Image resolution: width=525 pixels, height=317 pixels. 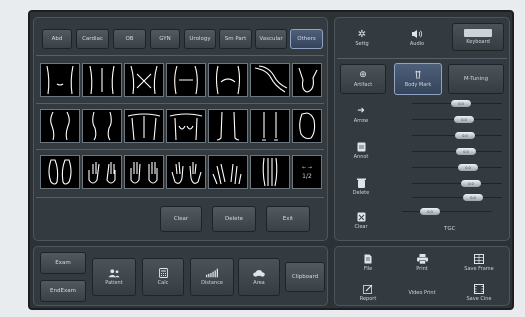 What do you see at coordinates (228, 80) in the screenshot?
I see `body-mark-pelvis` at bounding box center [228, 80].